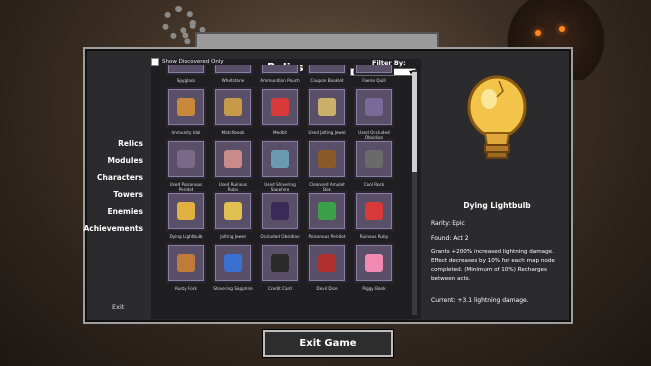  I want to click on piggy-bank-icon, so click(374, 263).